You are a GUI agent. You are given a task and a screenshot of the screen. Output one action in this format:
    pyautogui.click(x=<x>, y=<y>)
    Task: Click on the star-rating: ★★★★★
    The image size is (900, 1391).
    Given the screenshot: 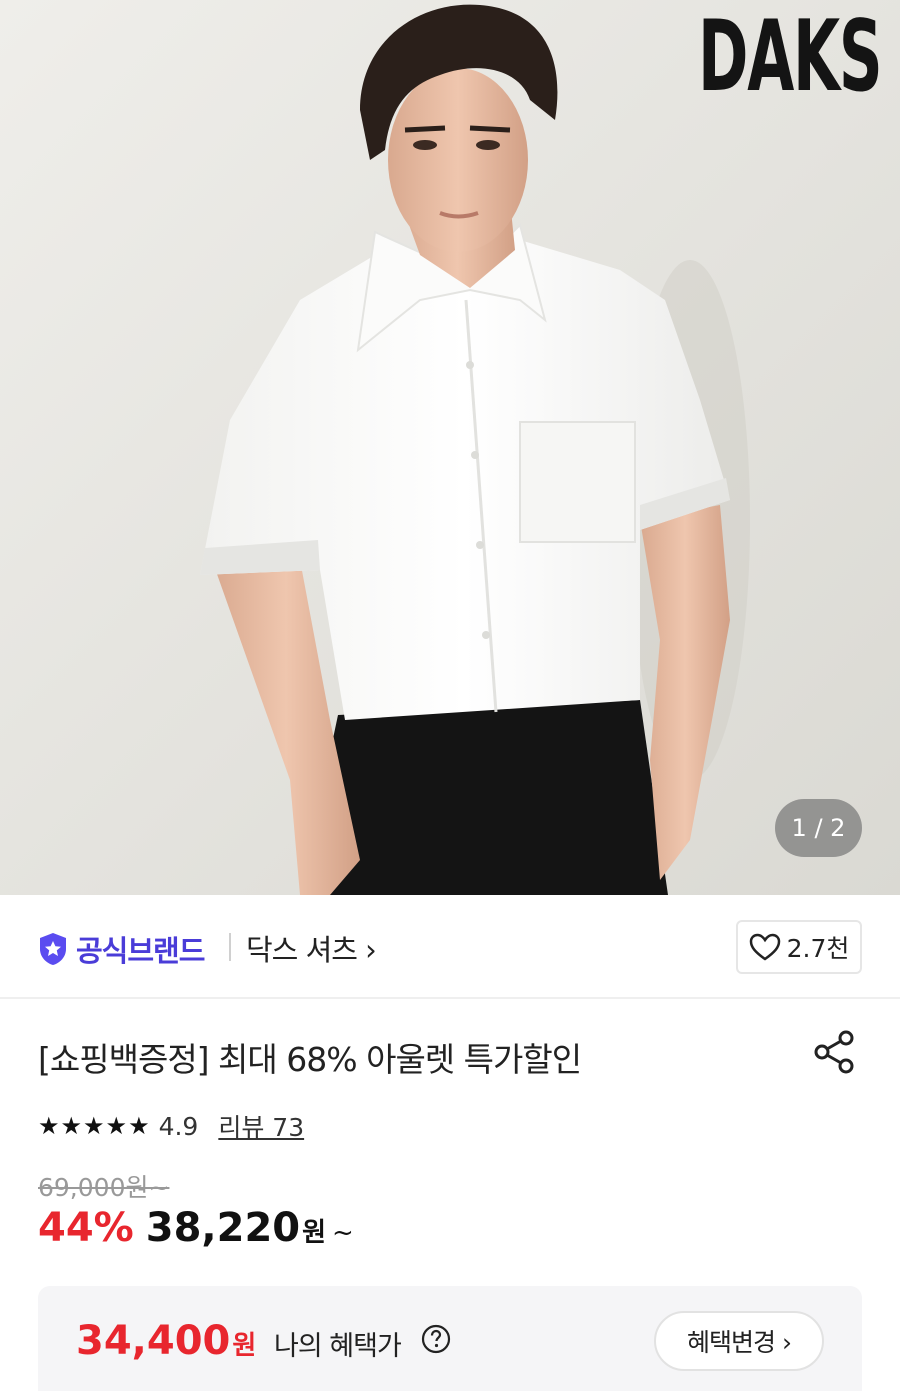 What is the action you would take?
    pyautogui.click(x=94, y=1126)
    